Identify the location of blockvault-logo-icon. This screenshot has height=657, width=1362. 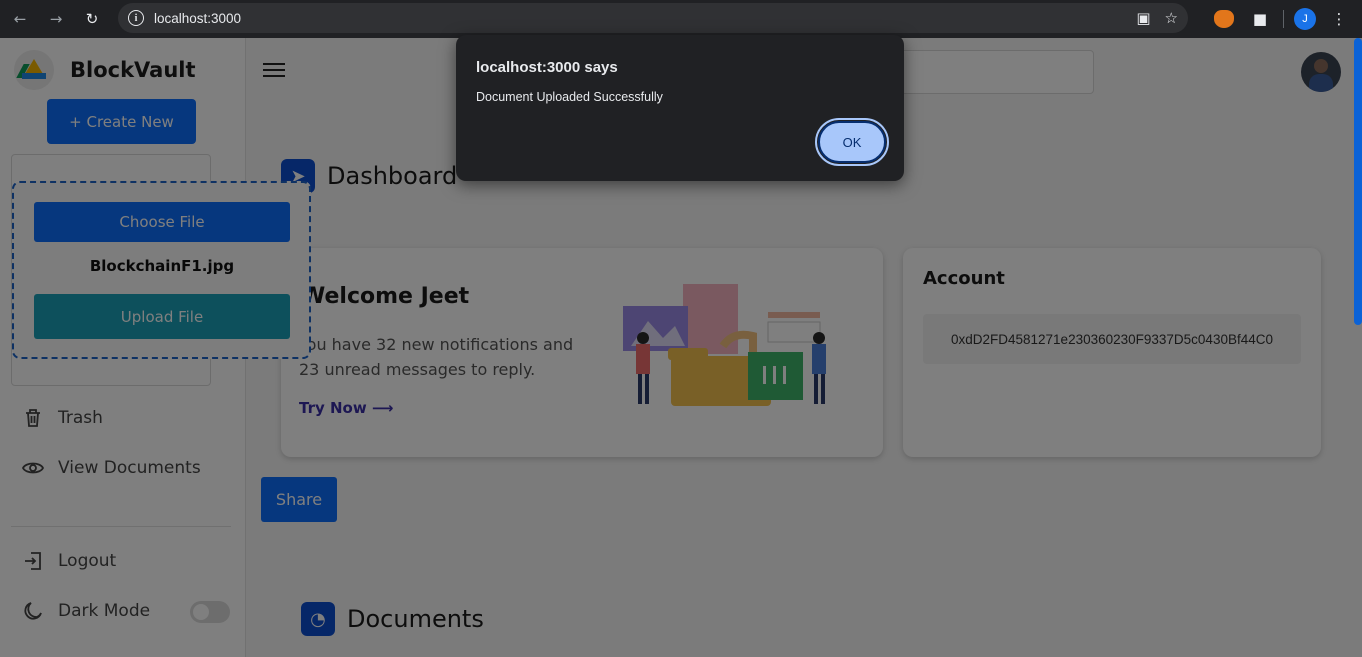
(34, 70).